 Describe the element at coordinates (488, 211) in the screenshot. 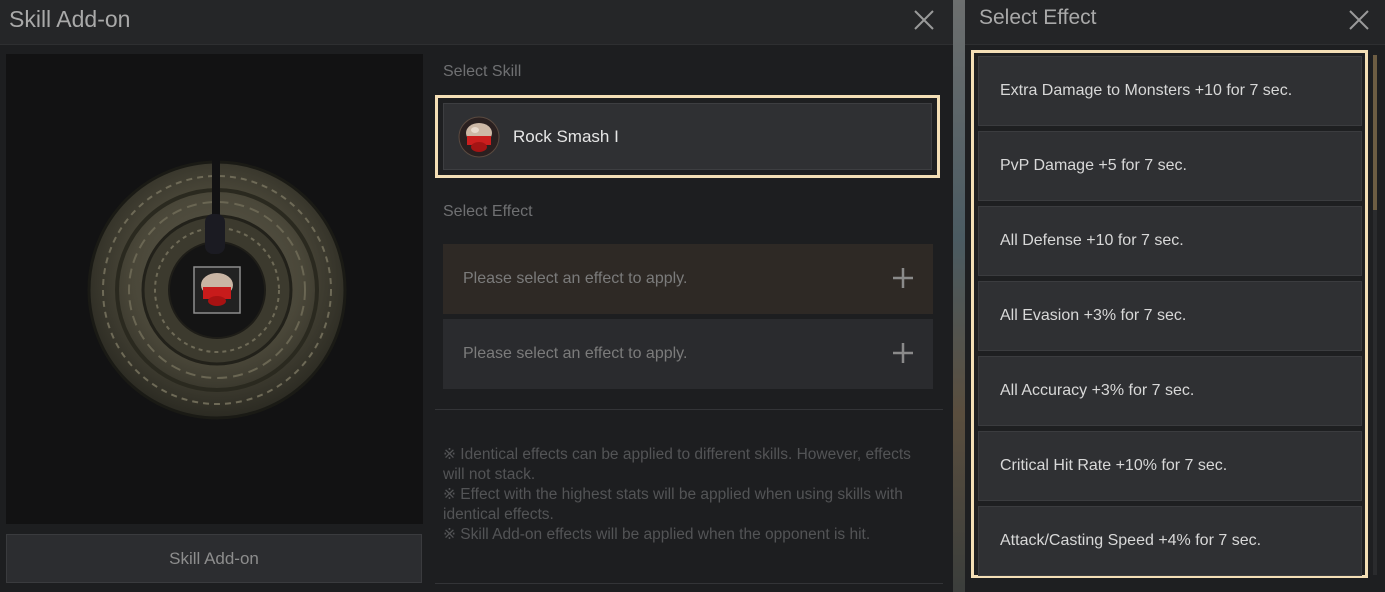

I see `select-effect-label: Select Effect` at that location.